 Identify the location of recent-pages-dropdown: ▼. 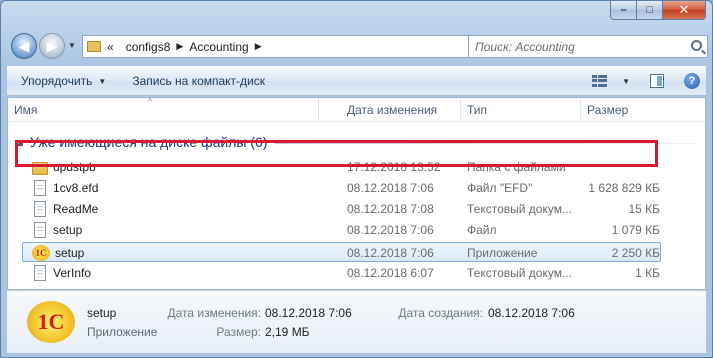
(72, 45).